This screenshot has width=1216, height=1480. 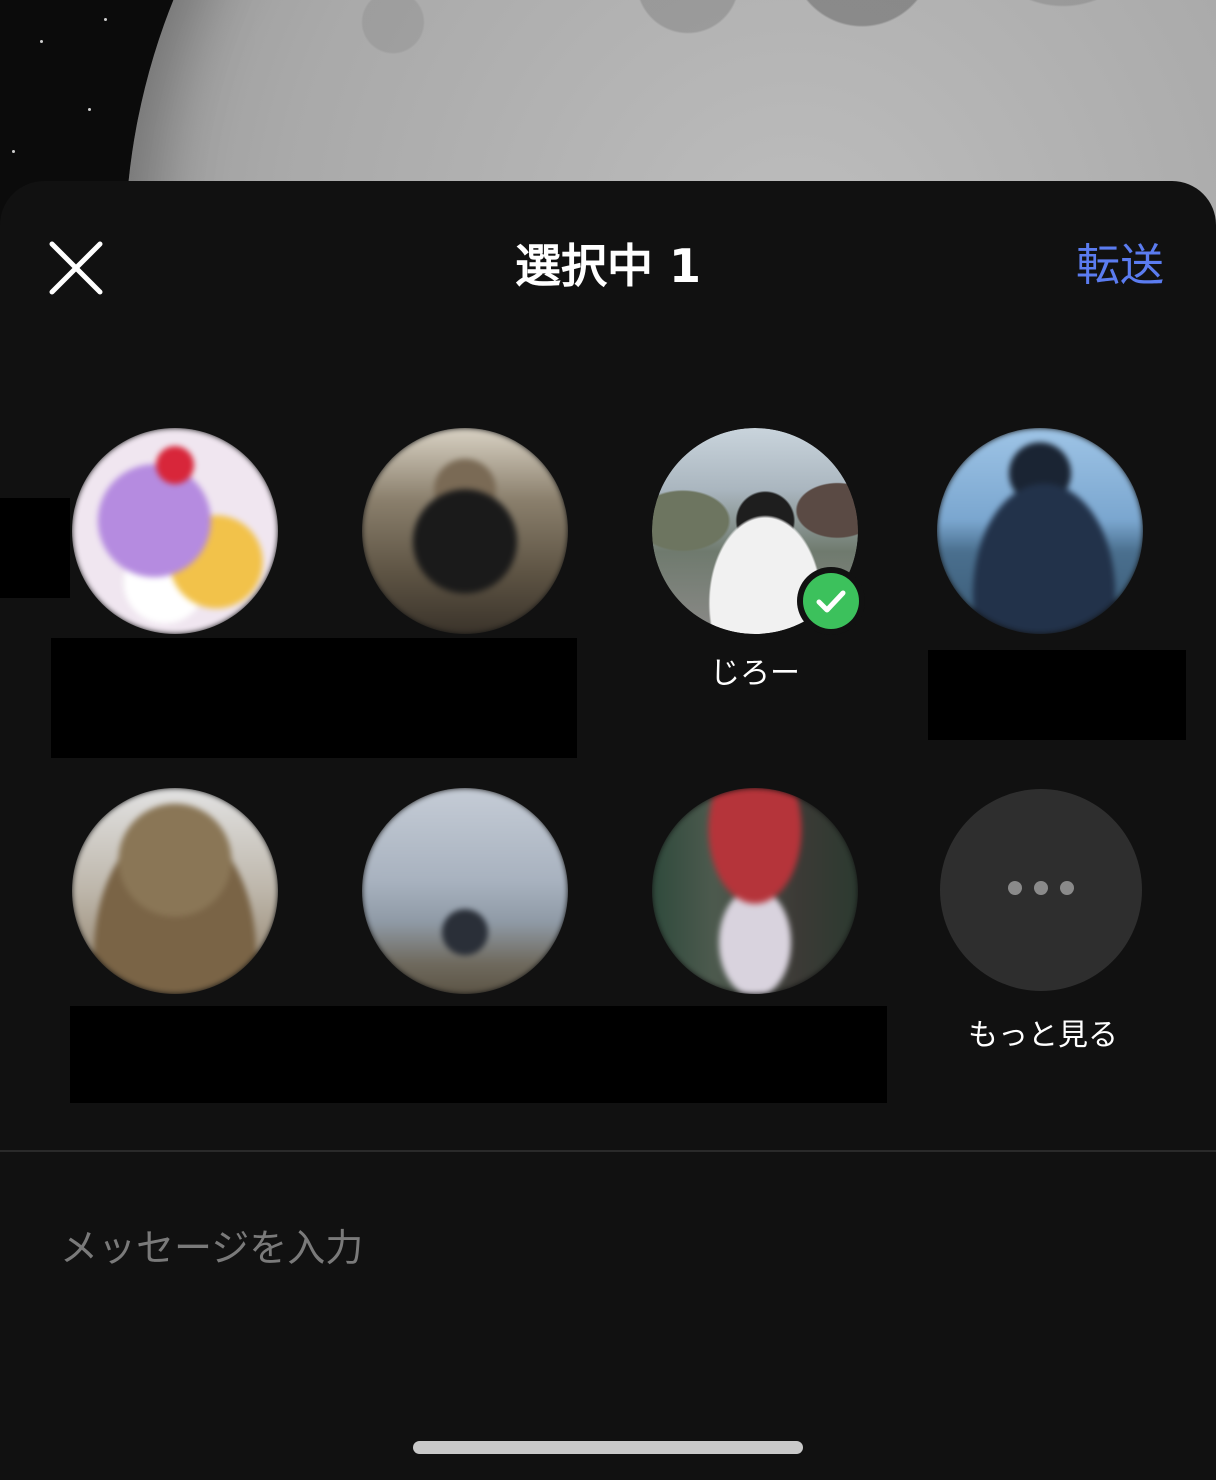 What do you see at coordinates (605, 1248) in the screenshot?
I see `message-input` at bounding box center [605, 1248].